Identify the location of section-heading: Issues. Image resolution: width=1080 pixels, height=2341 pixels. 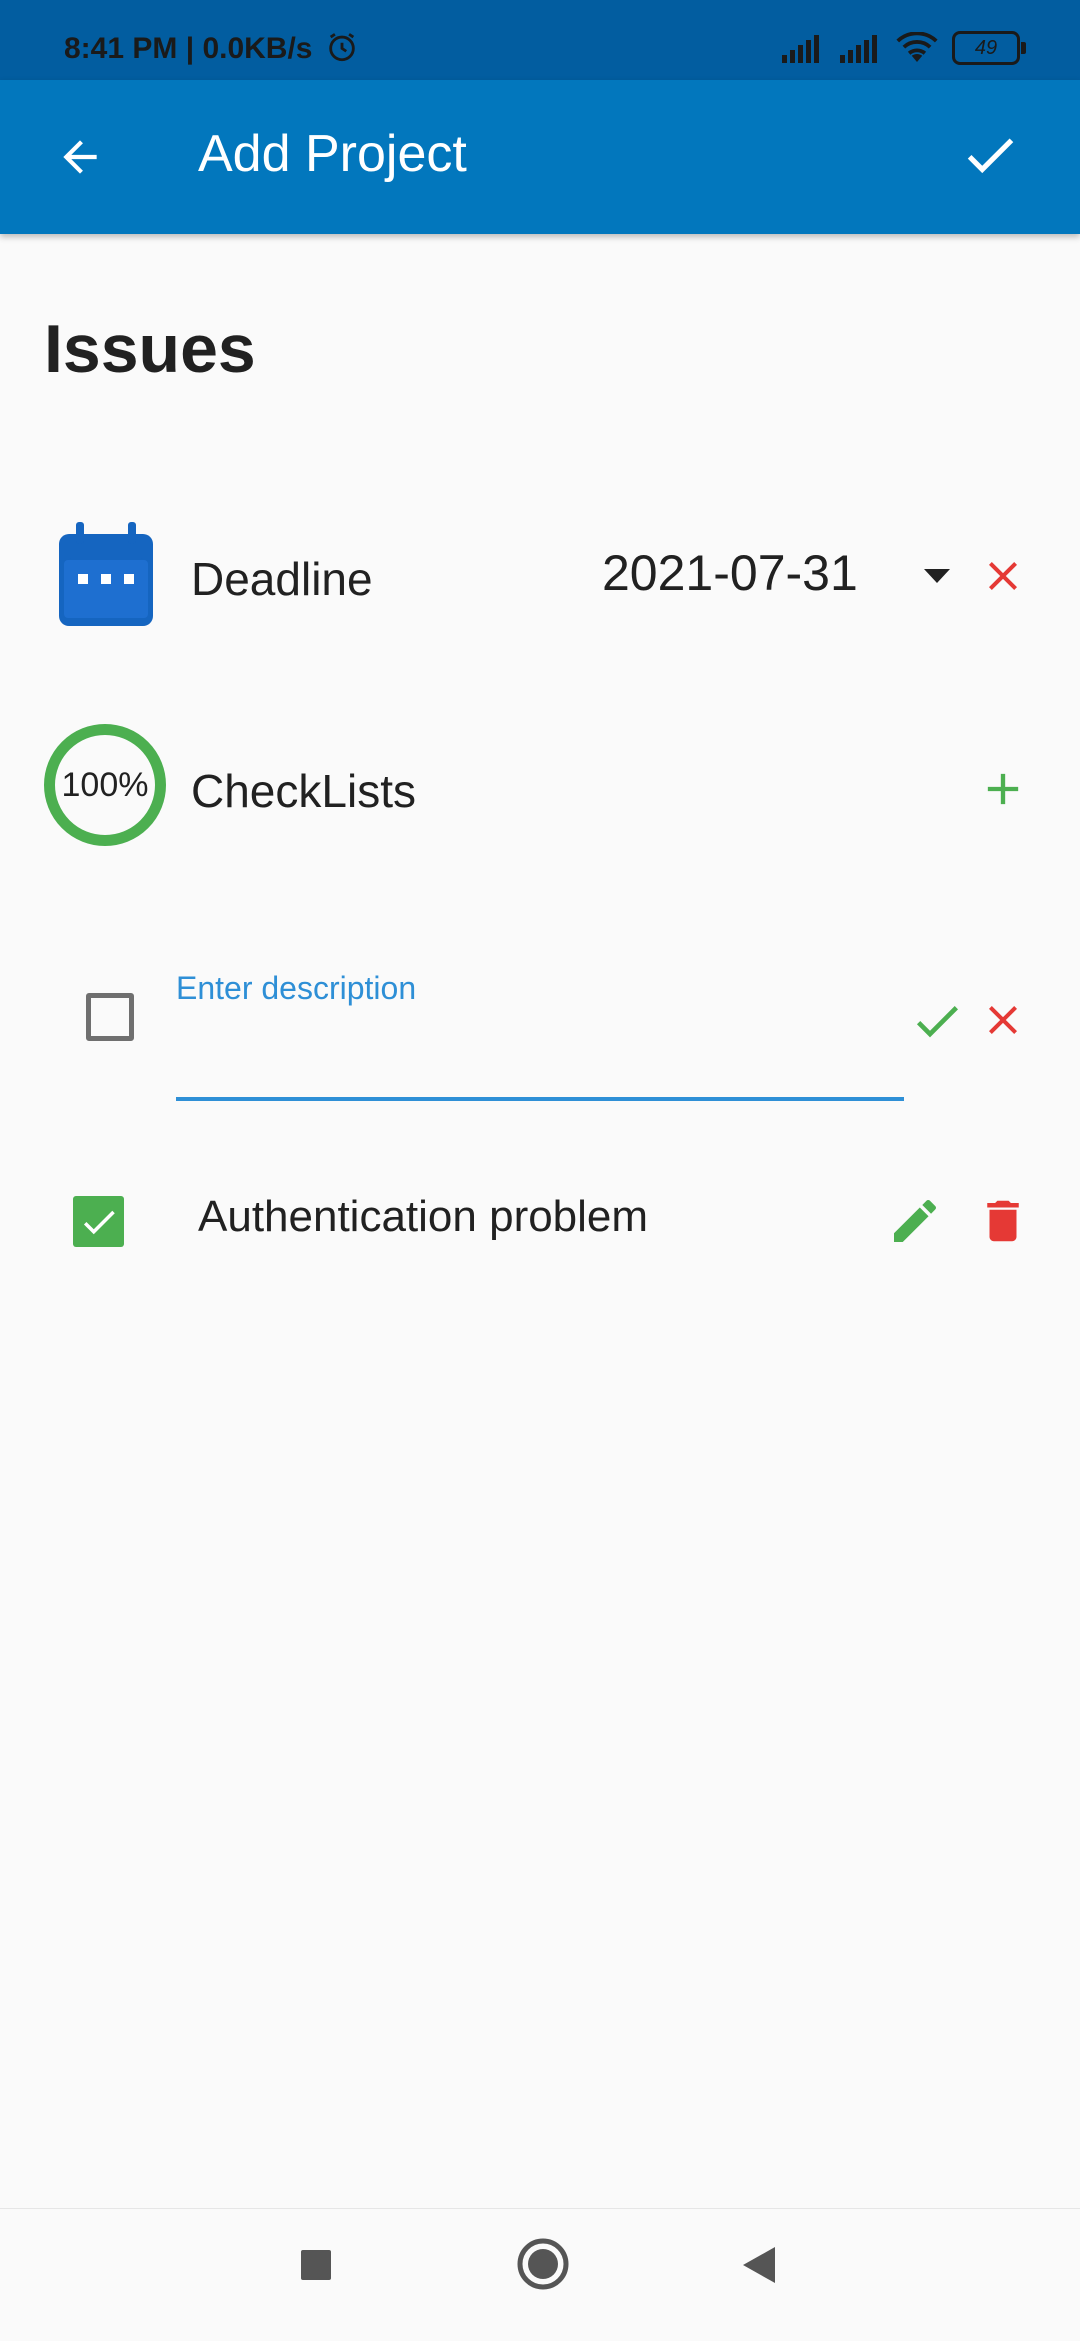
(150, 349).